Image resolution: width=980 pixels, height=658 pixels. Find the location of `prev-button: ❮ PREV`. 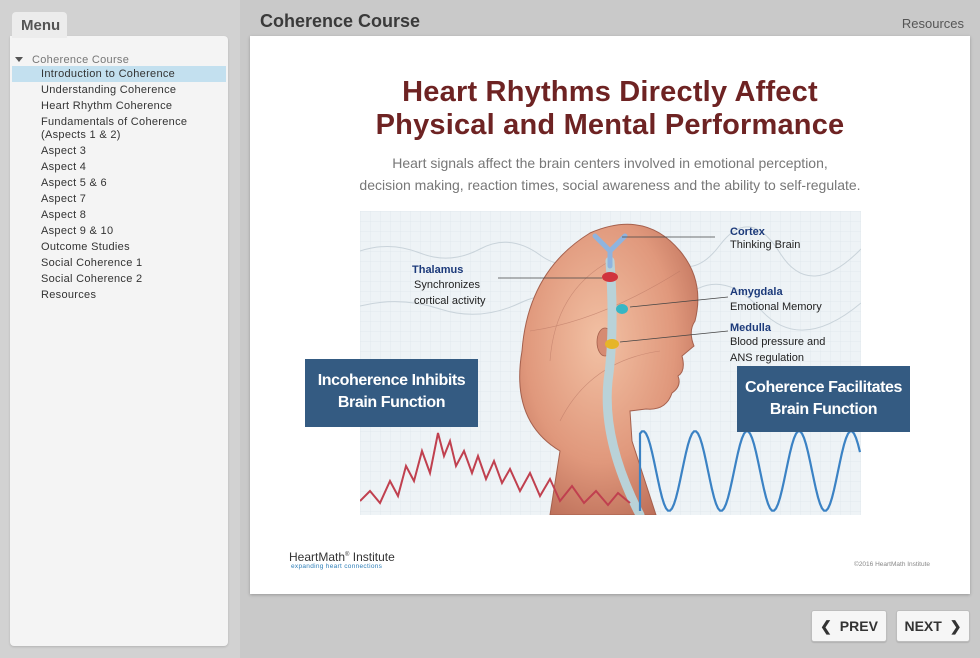

prev-button: ❮ PREV is located at coordinates (849, 626).